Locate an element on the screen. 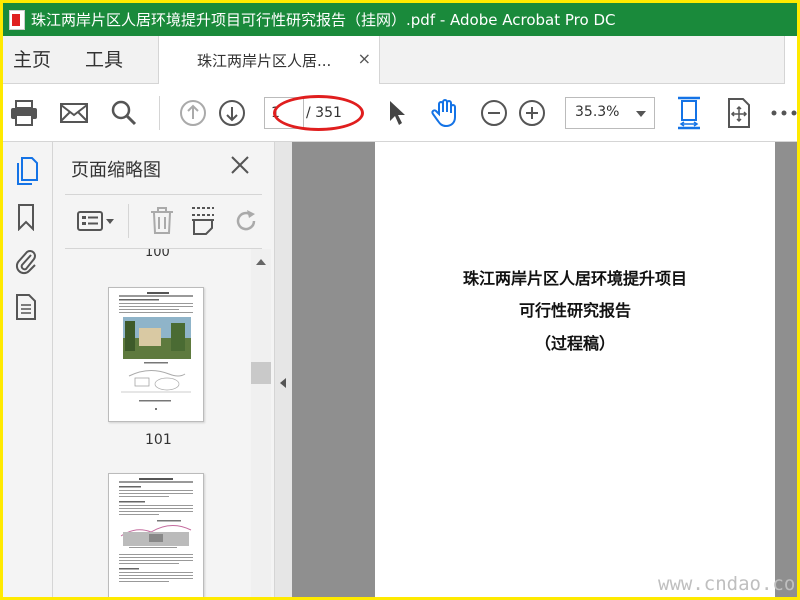  tab-bar: 主页 工具 珠江两岸片区人居... × is located at coordinates (400, 60).